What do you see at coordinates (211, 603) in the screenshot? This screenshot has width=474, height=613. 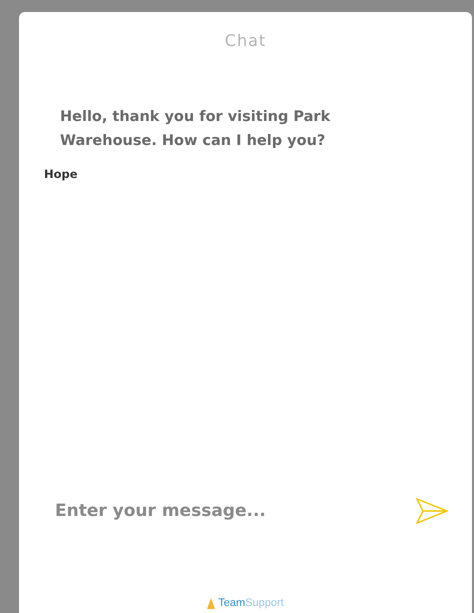 I see `logo-icon` at bounding box center [211, 603].